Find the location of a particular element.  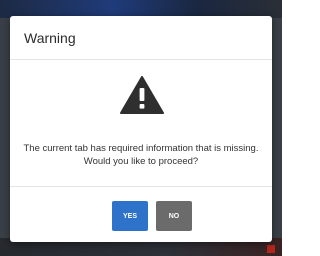

no-button: NO is located at coordinates (174, 216).